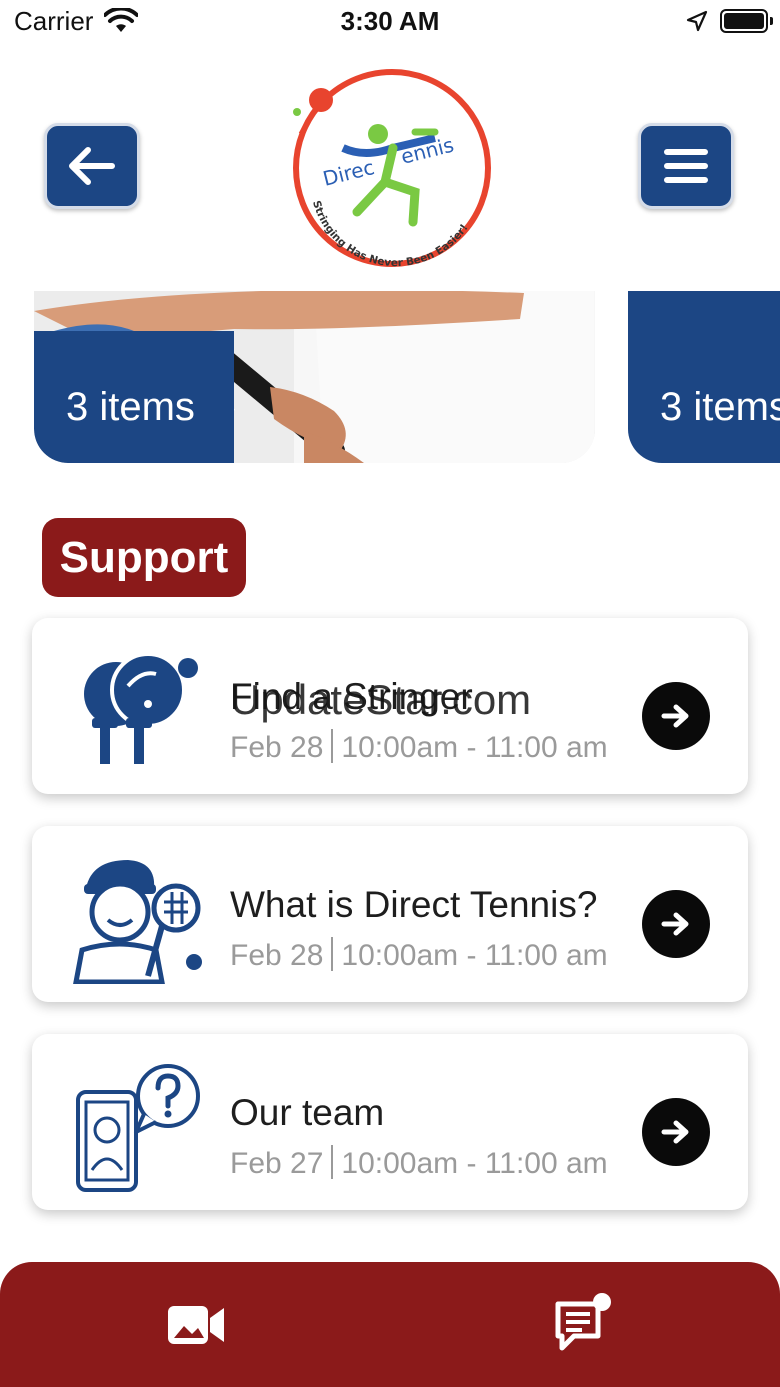  I want to click on item-date: Feb 27, so click(277, 1163).